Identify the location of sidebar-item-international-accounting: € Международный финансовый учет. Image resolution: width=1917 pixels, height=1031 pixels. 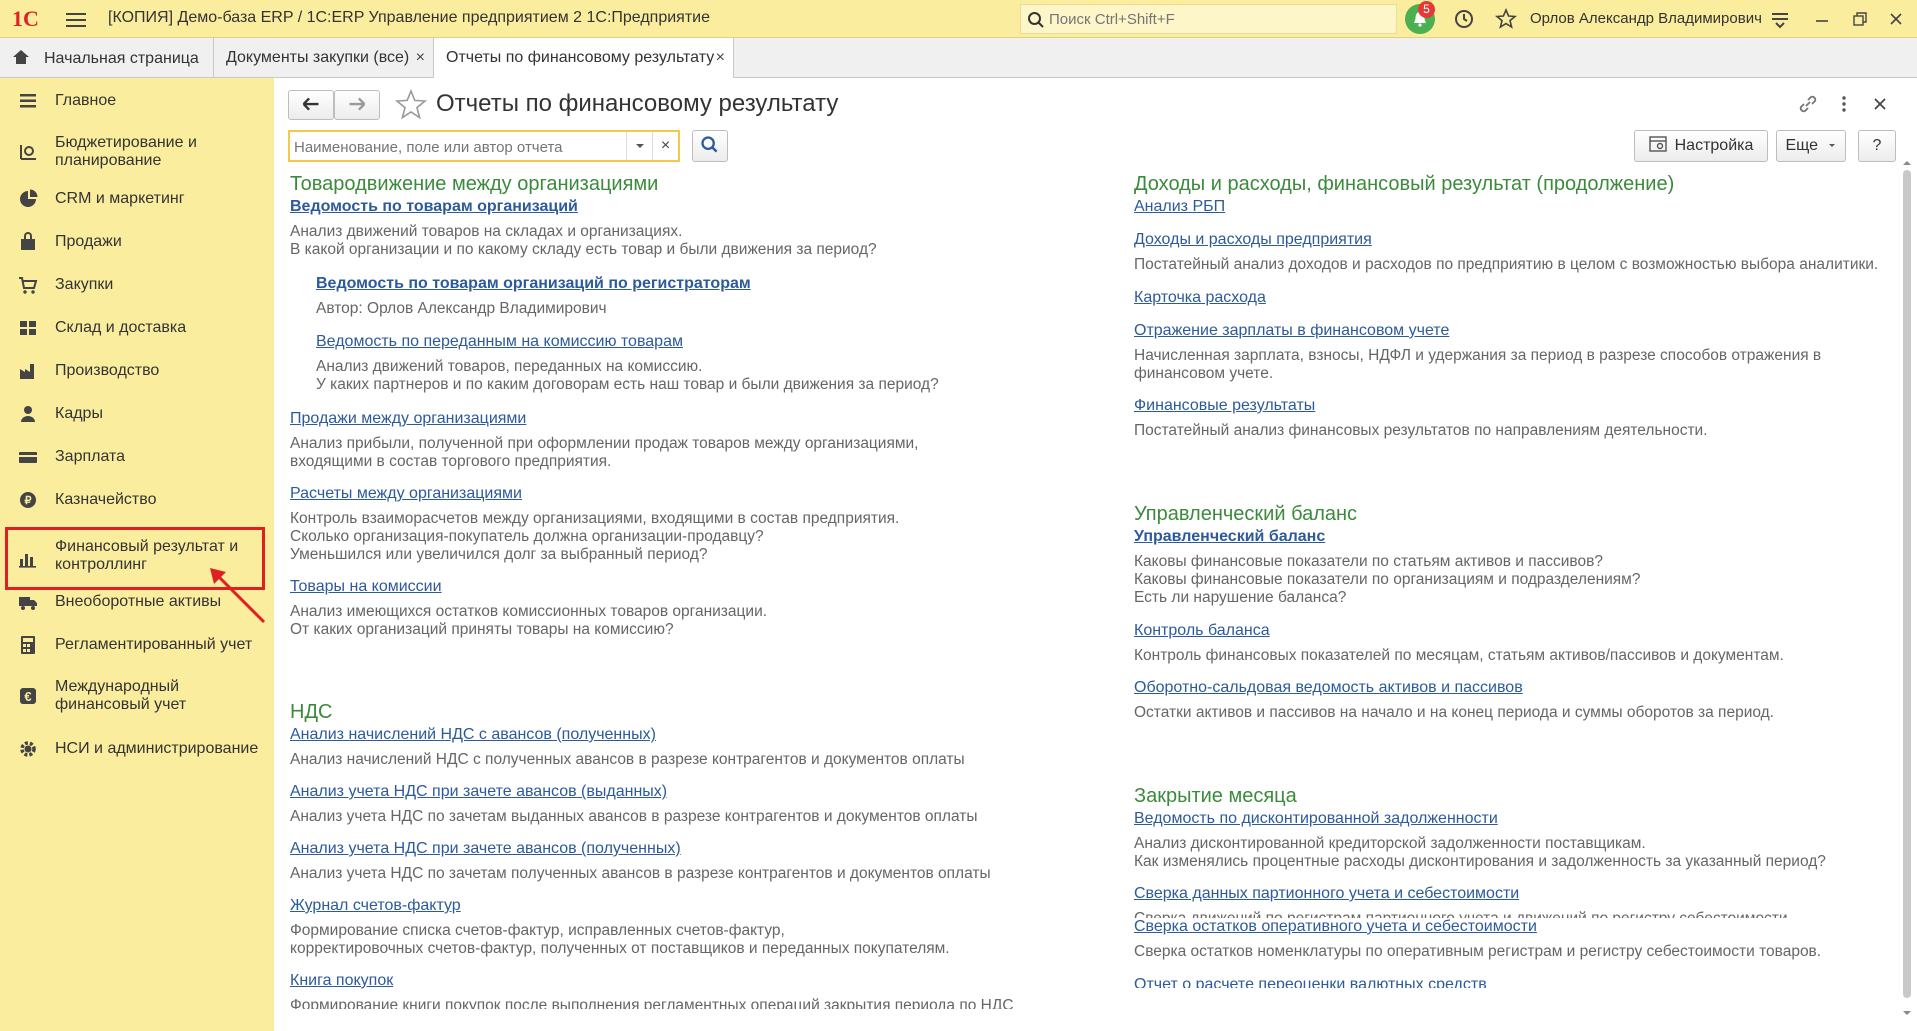
(137, 696).